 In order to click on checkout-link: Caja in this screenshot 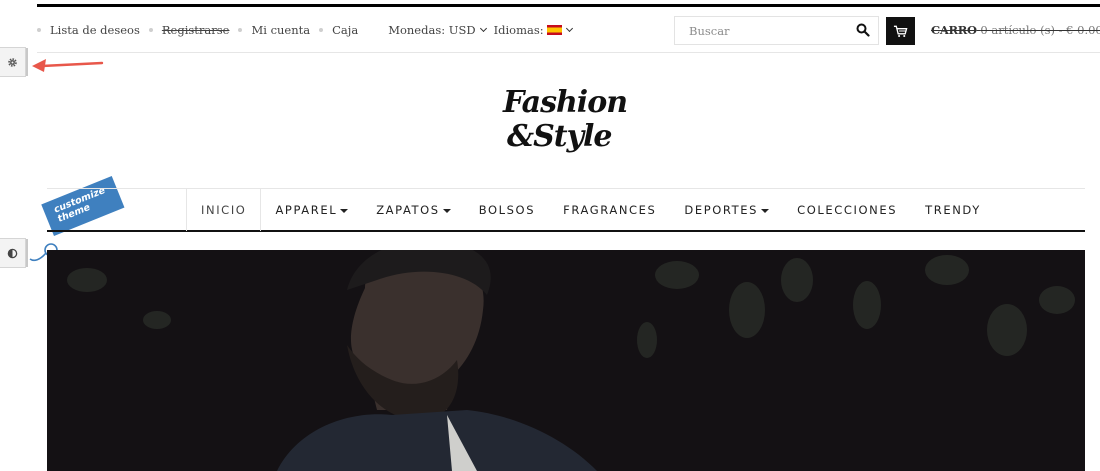, I will do `click(345, 30)`.